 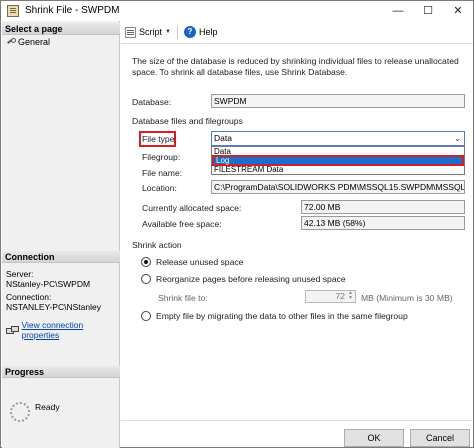 What do you see at coordinates (159, 139) in the screenshot?
I see `file-type-label: File type:` at bounding box center [159, 139].